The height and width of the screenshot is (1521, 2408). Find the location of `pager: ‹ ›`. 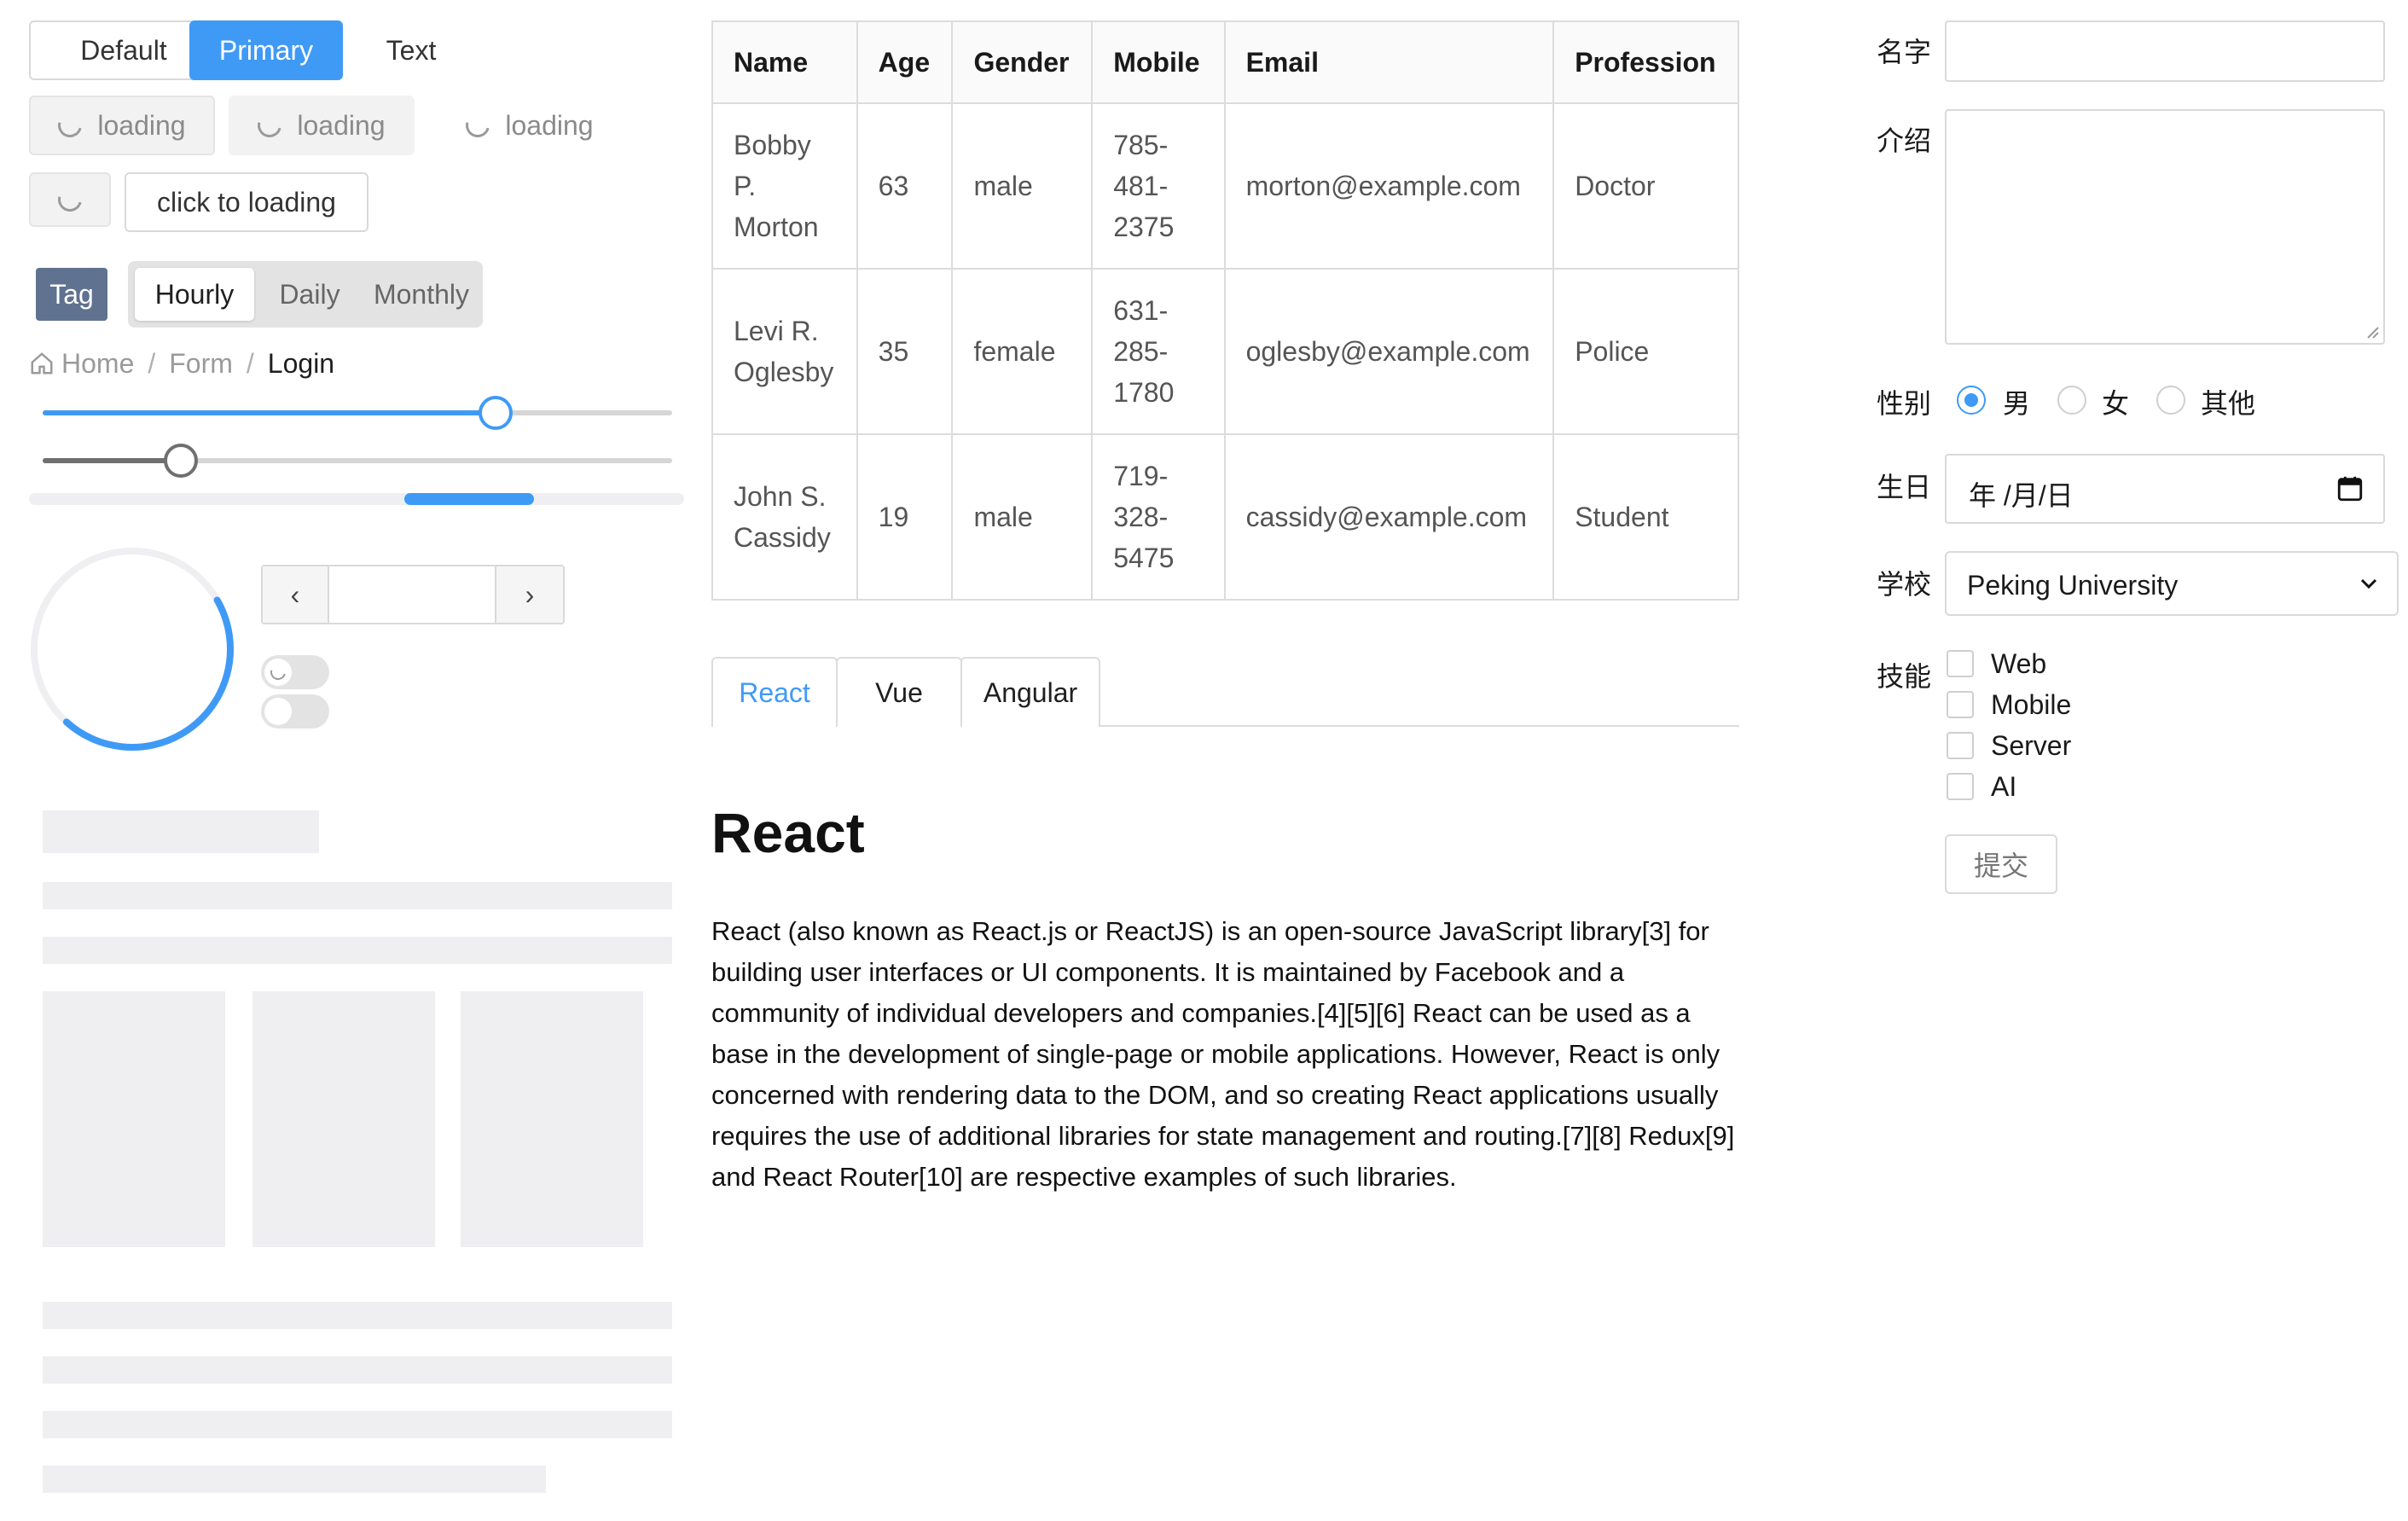

pager: ‹ › is located at coordinates (413, 594).